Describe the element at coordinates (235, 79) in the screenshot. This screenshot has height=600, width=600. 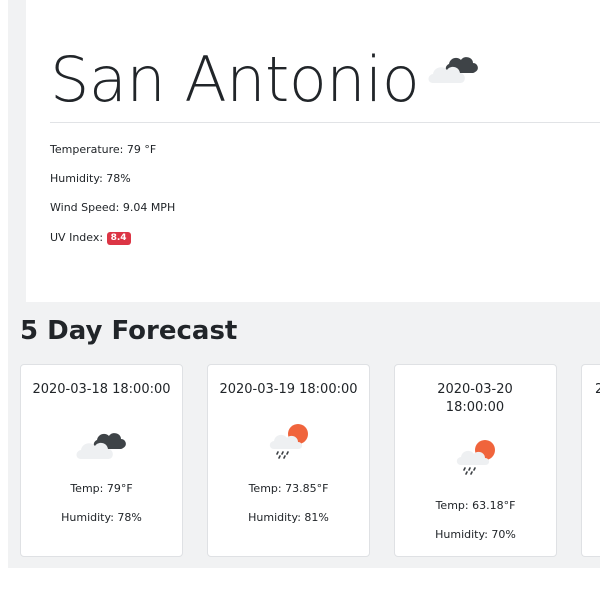
I see `city-name: San Antonio` at that location.